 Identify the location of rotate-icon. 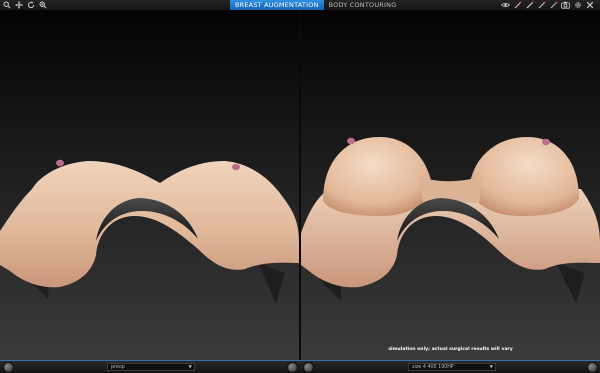
(30, 5).